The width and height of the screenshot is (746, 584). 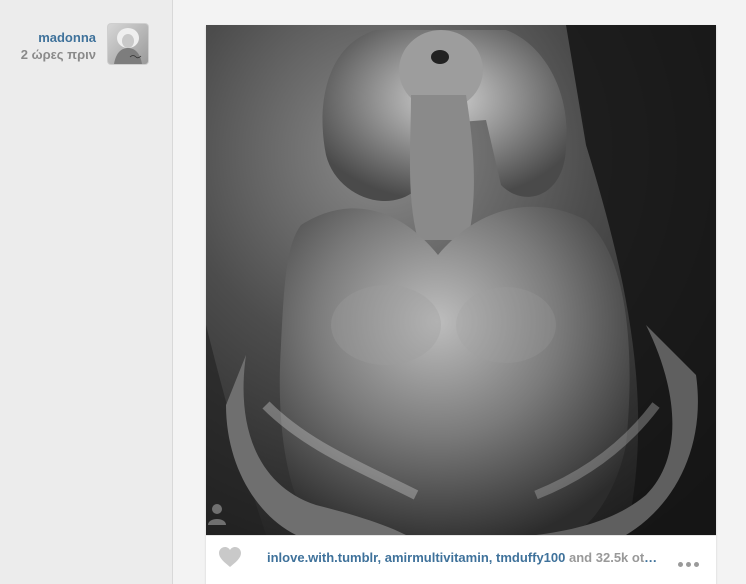 I want to click on username-link: madonna, so click(x=58, y=37).